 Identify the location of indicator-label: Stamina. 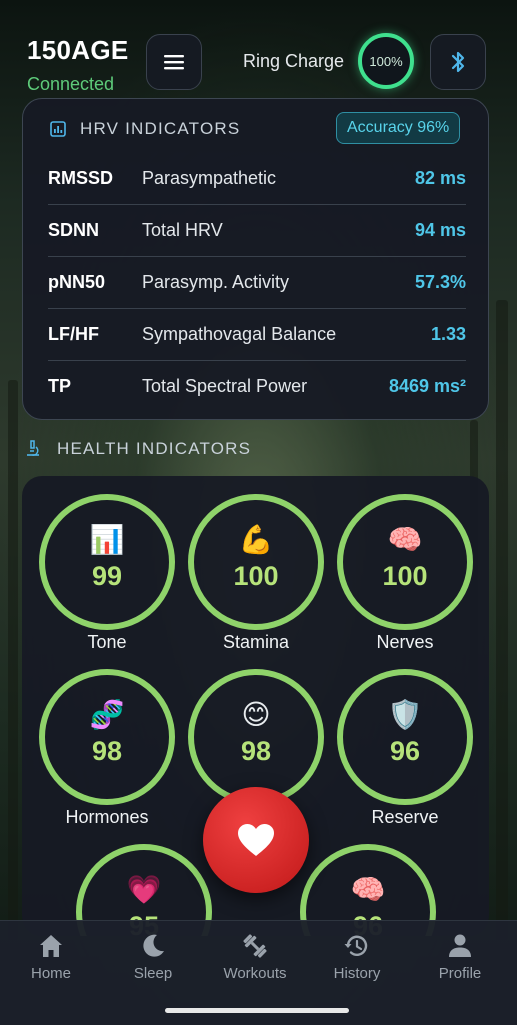
(256, 642).